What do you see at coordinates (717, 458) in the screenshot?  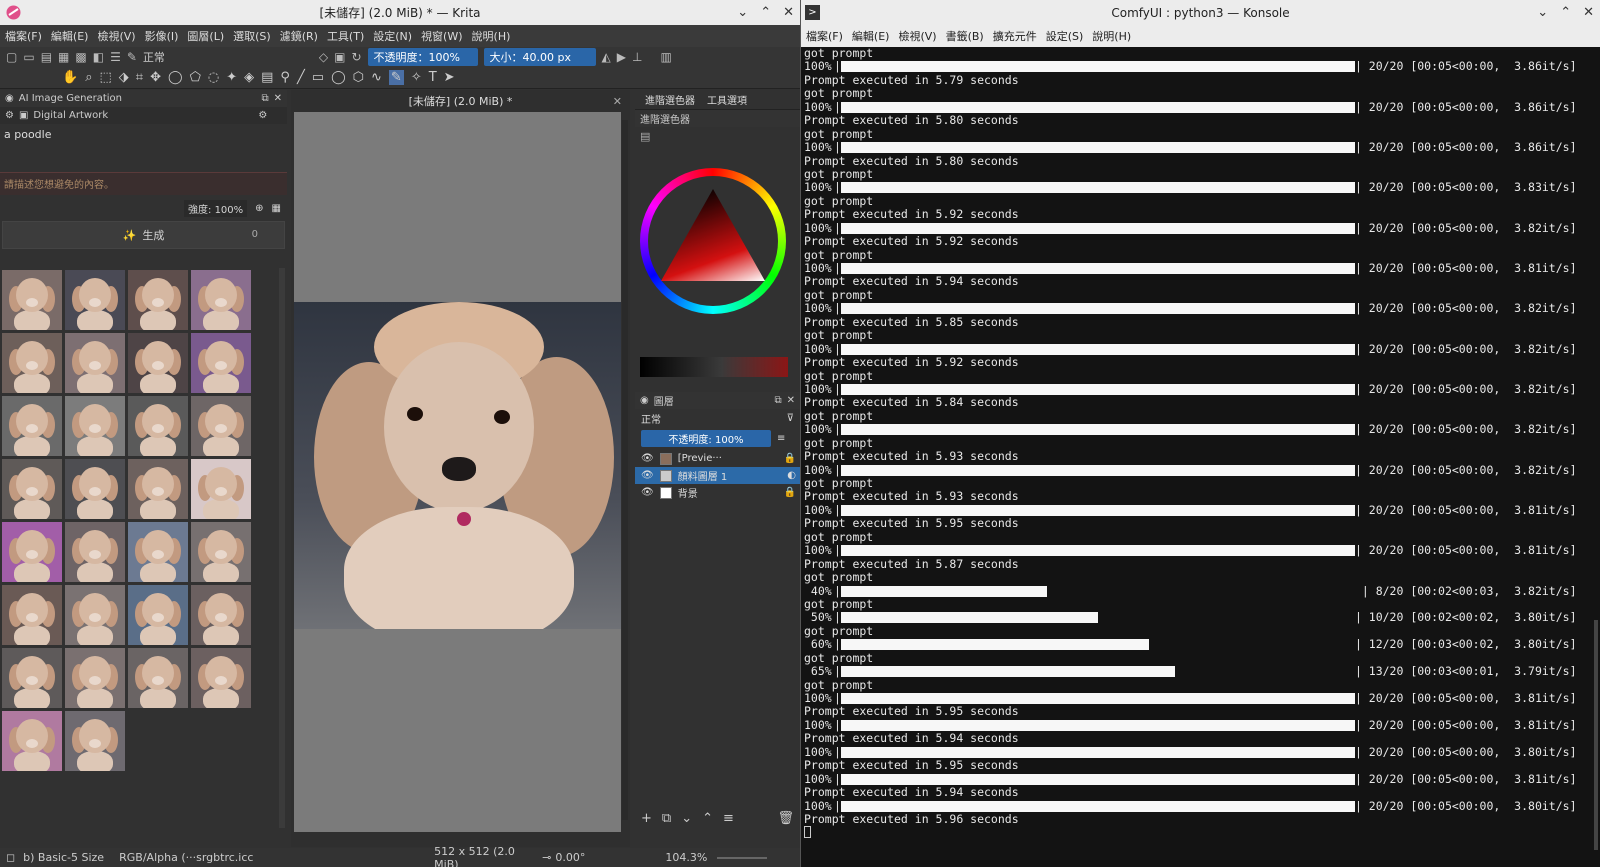 I see `layer-row: 👁 [Previe··· 🔒` at bounding box center [717, 458].